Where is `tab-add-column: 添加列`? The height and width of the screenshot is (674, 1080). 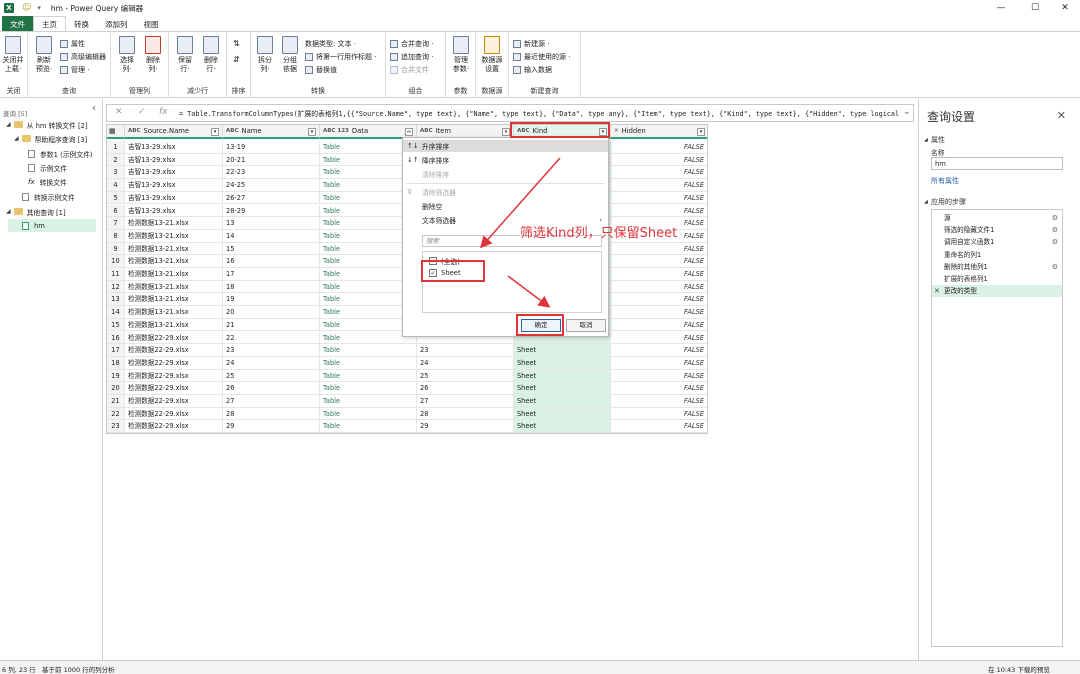
tab-add-column: 添加列 is located at coordinates (116, 24).